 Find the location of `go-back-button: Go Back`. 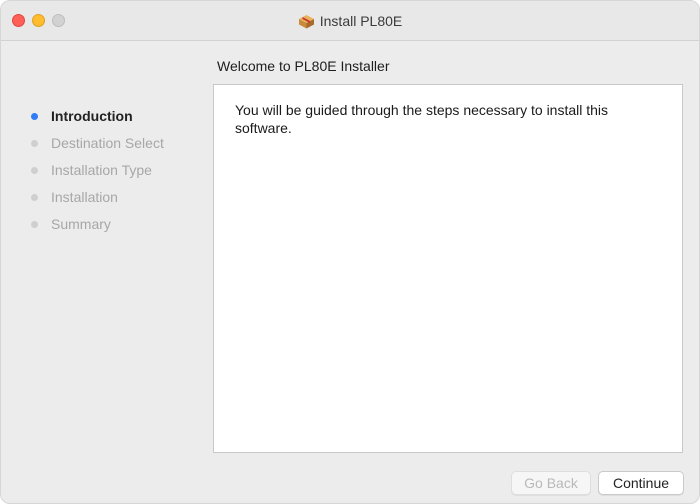

go-back-button: Go Back is located at coordinates (551, 483).